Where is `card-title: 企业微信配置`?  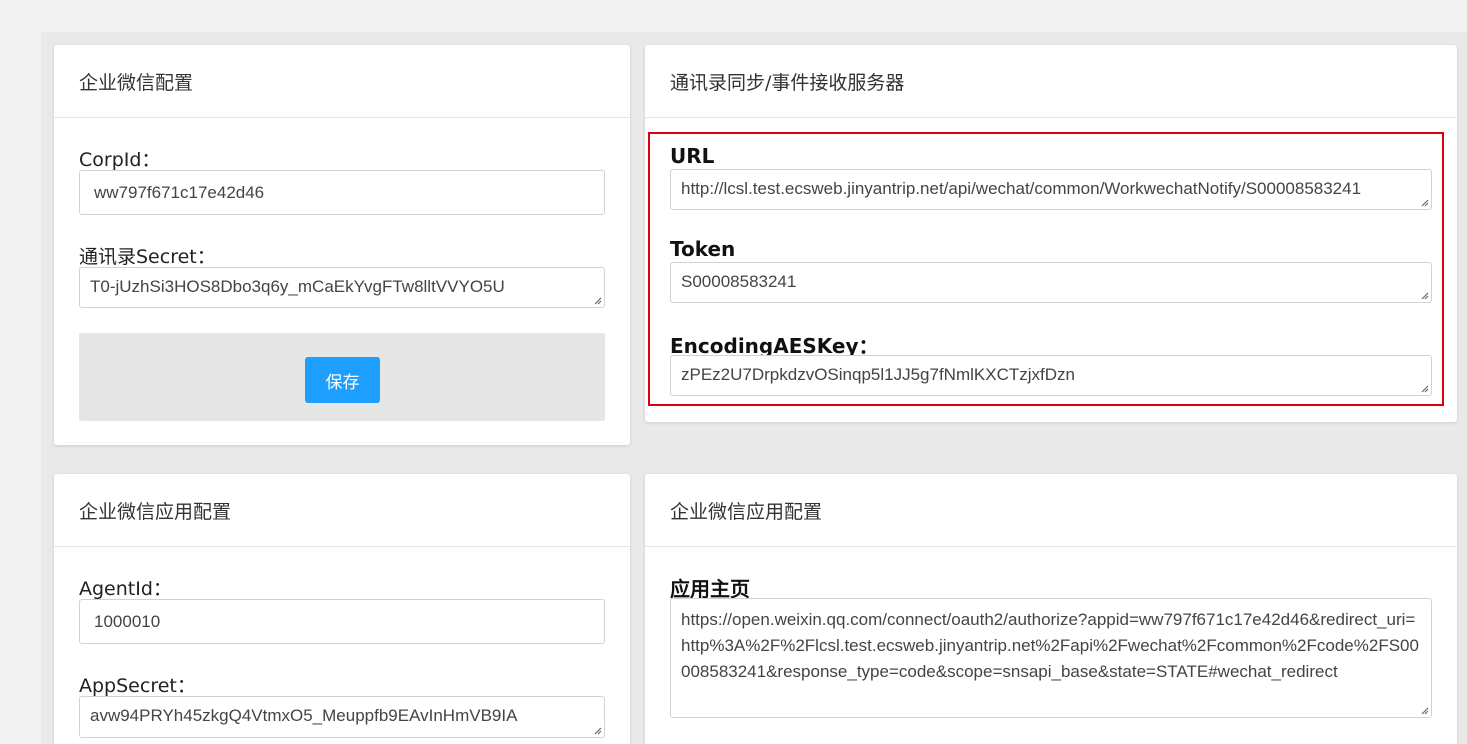
card-title: 企业微信配置 is located at coordinates (342, 81).